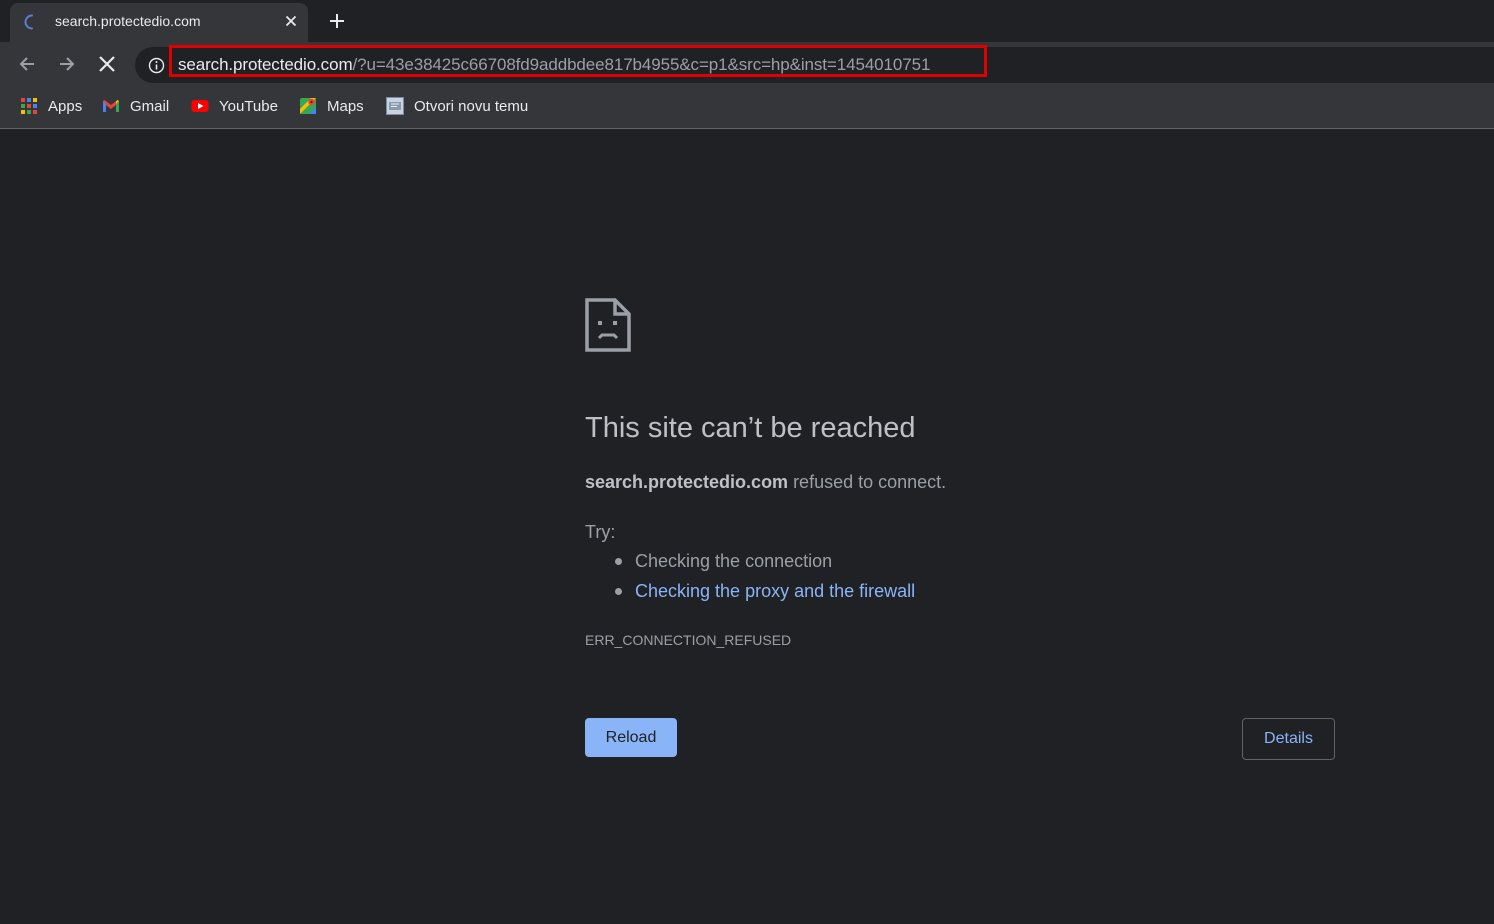 The height and width of the screenshot is (924, 1494). I want to click on browser-tab: search.protectedio.com, so click(159, 22).